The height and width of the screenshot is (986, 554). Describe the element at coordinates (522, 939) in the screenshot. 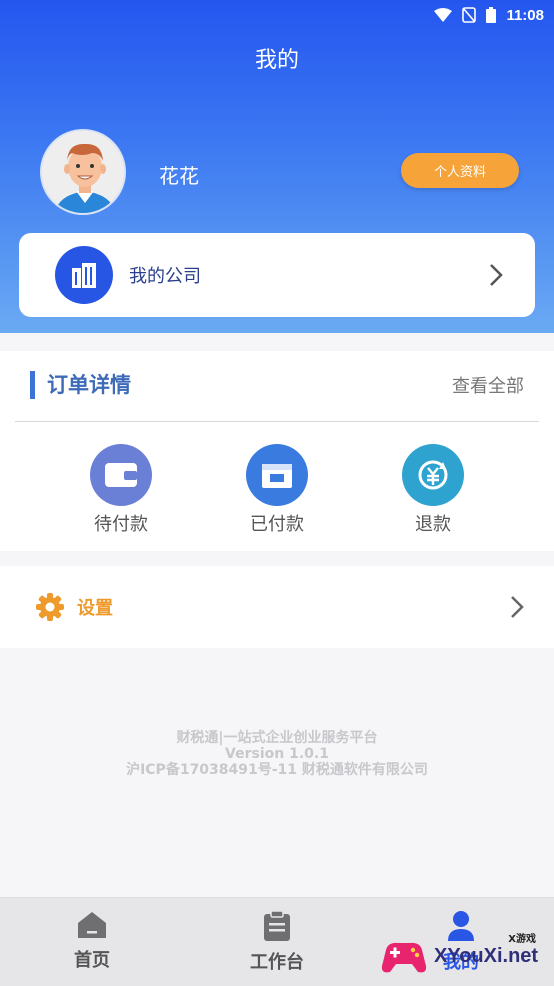

I see `watermark-small: X游戏` at that location.